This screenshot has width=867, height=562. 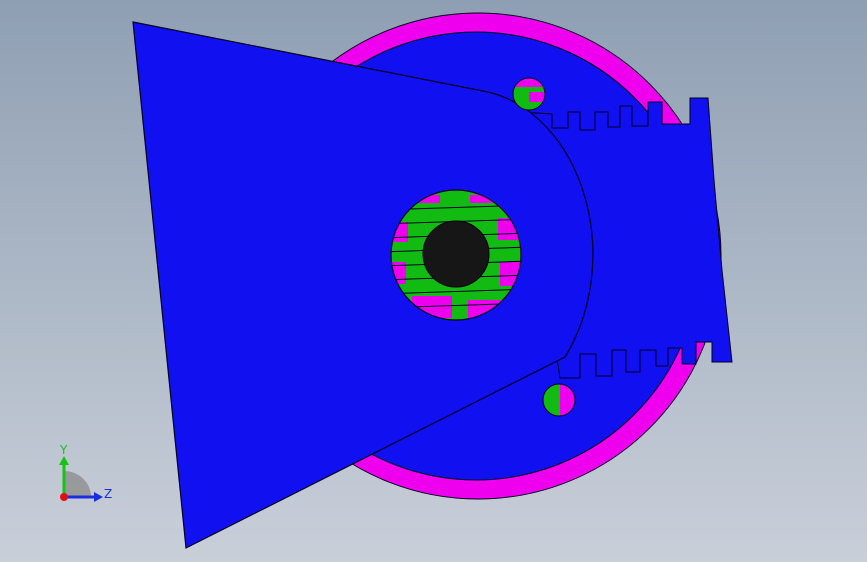 I want to click on triad-arc-icon, so click(x=77, y=484).